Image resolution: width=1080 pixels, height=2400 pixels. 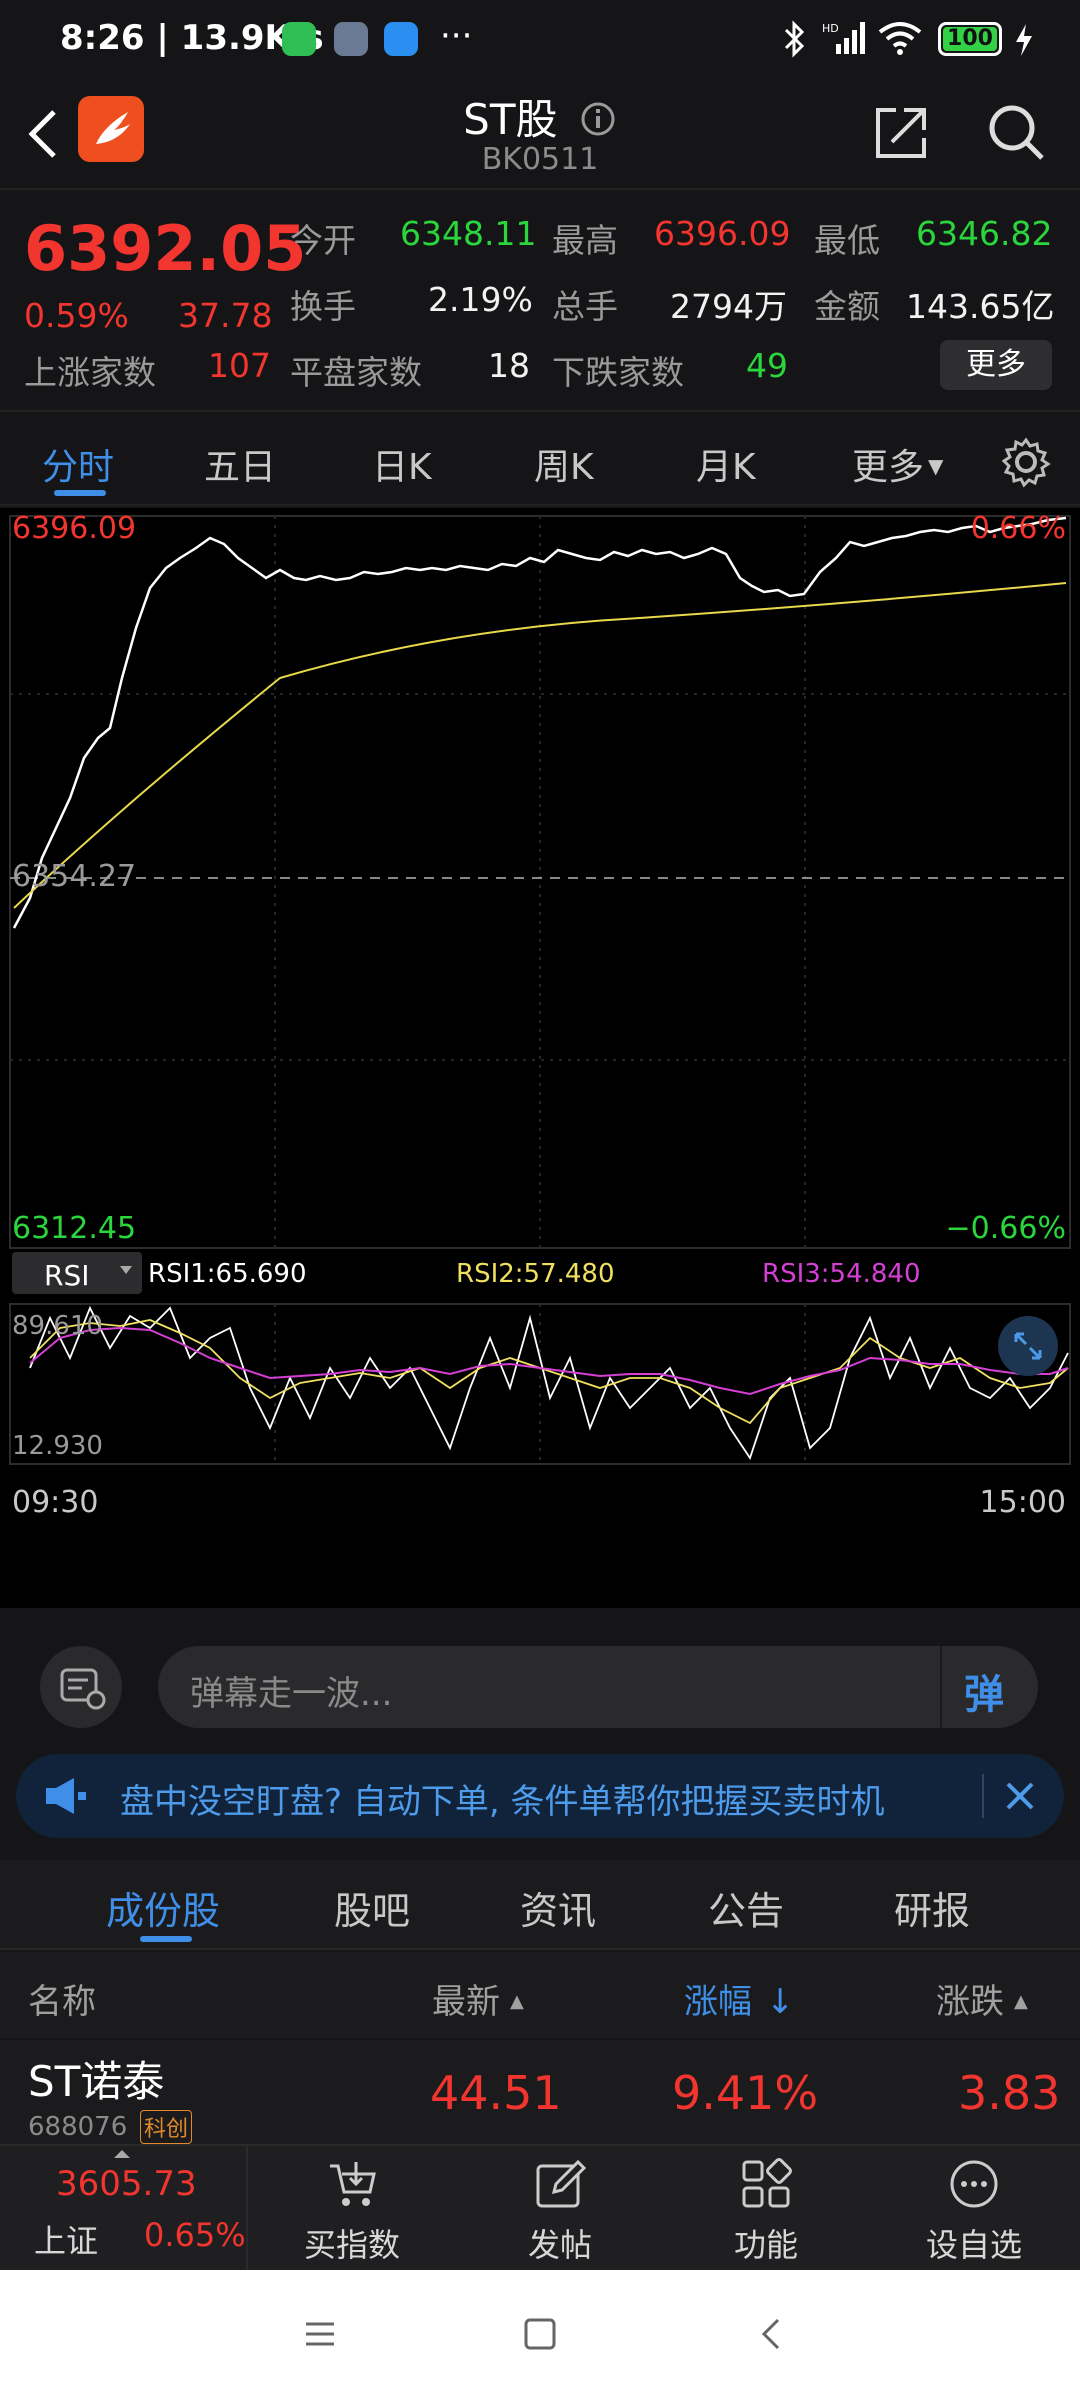 I want to click on tab-intraday: 分时, so click(x=78, y=464).